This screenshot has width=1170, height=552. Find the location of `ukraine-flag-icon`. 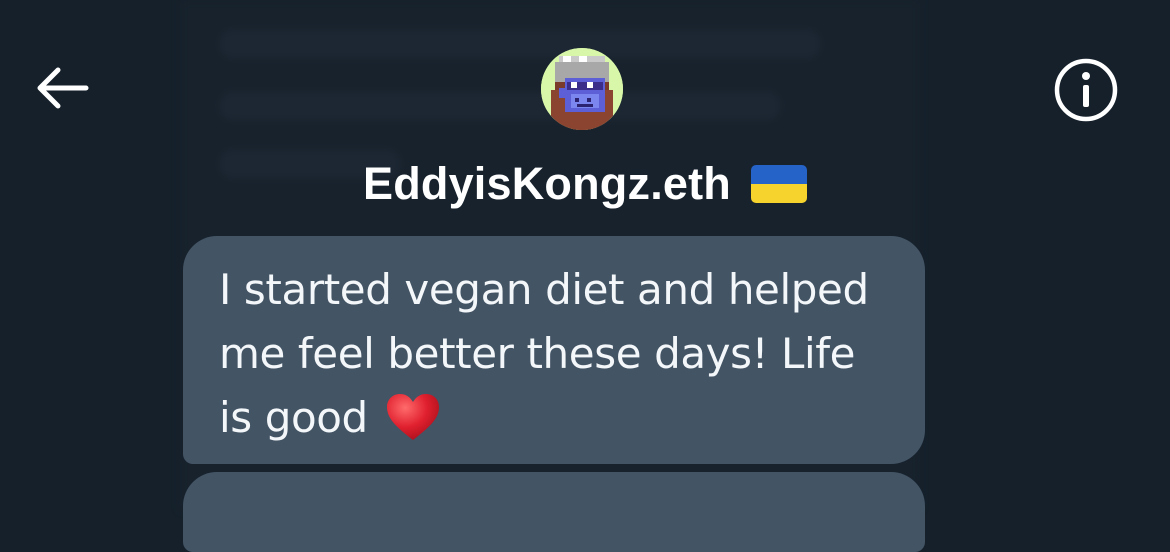

ukraine-flag-icon is located at coordinates (779, 184).